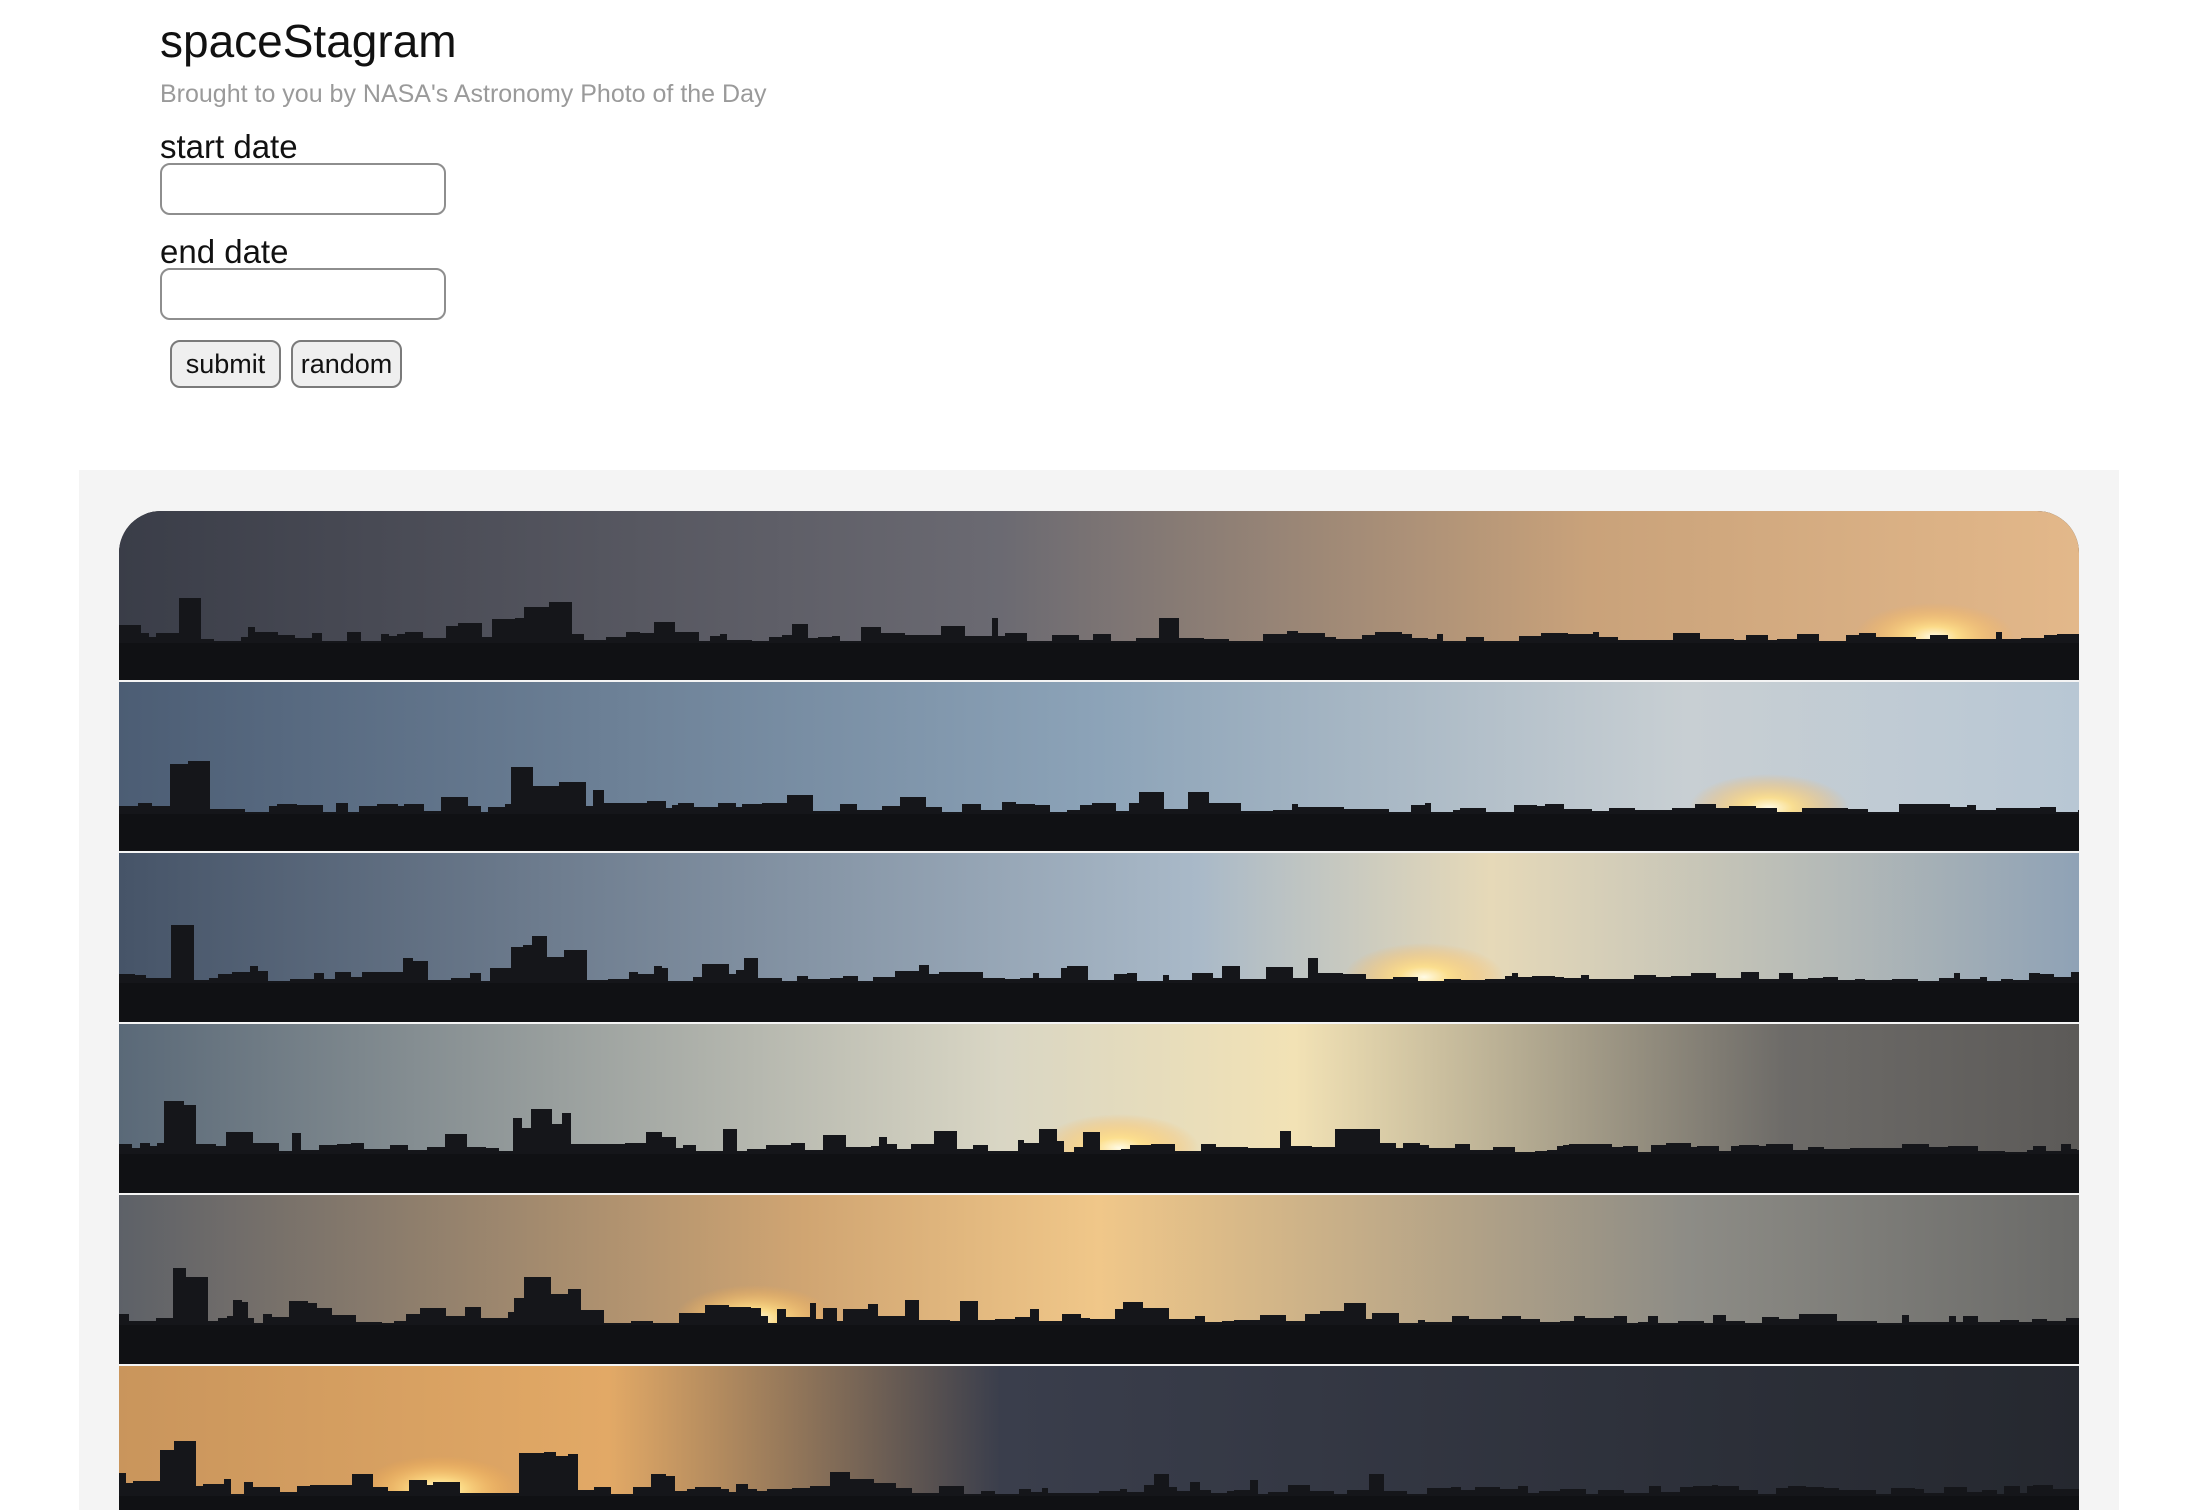 Image resolution: width=2200 pixels, height=1510 pixels. Describe the element at coordinates (303, 294) in the screenshot. I see `end-date-input` at that location.